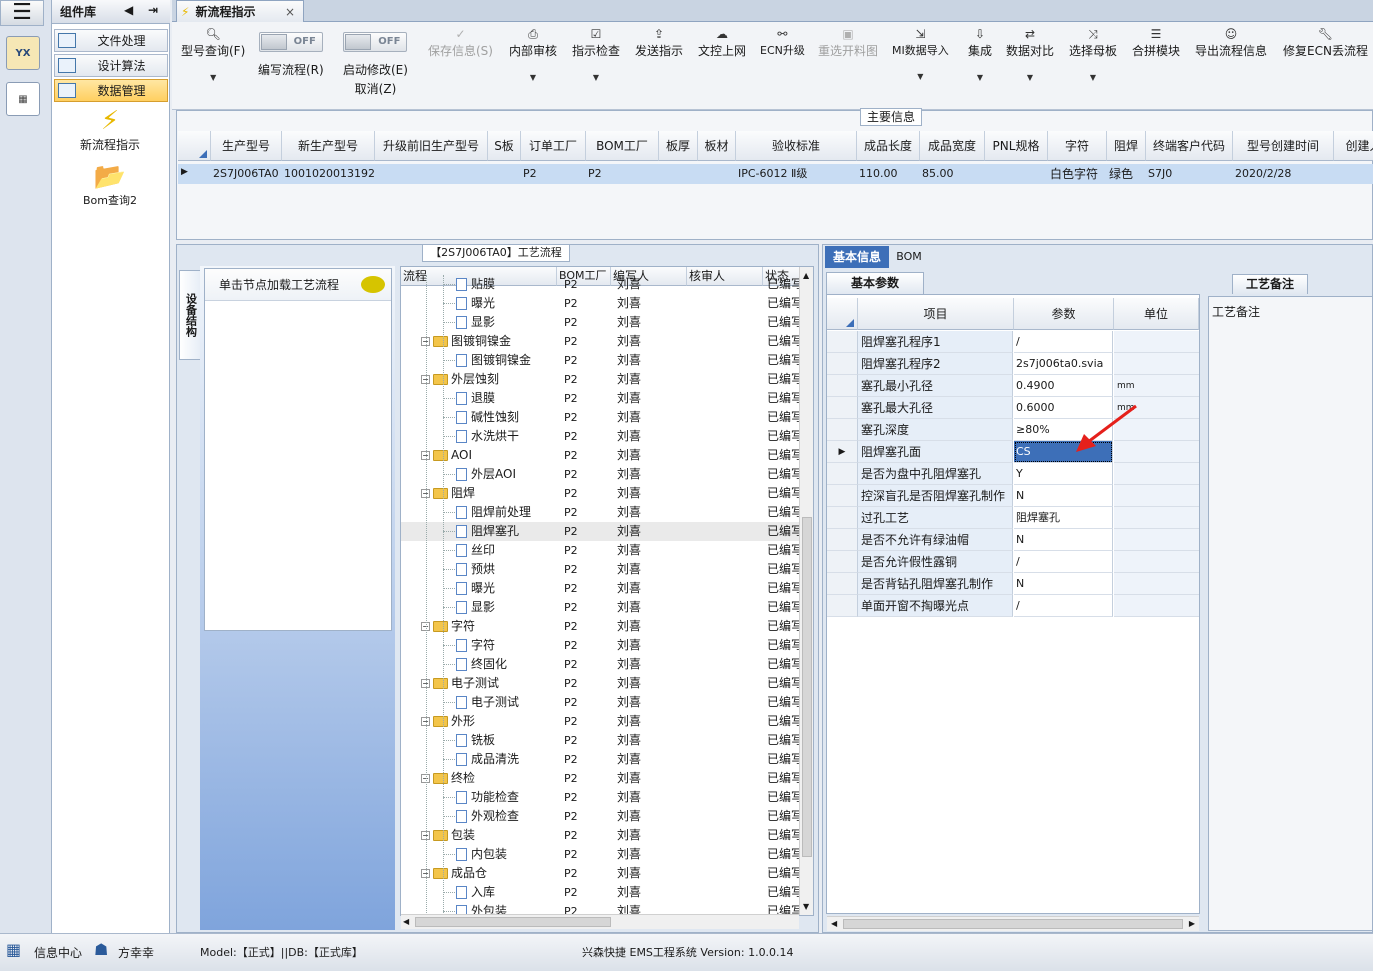 This screenshot has width=1373, height=971. What do you see at coordinates (796, 146) in the screenshot?
I see `main-header-col: 验收标准` at bounding box center [796, 146].